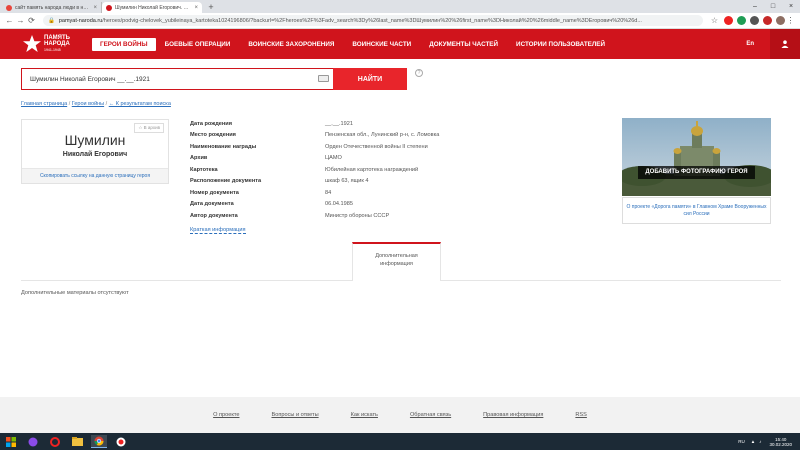 The image size is (800, 450). Describe the element at coordinates (340, 193) in the screenshot. I see `detail-row: Номер документа 84` at that location.